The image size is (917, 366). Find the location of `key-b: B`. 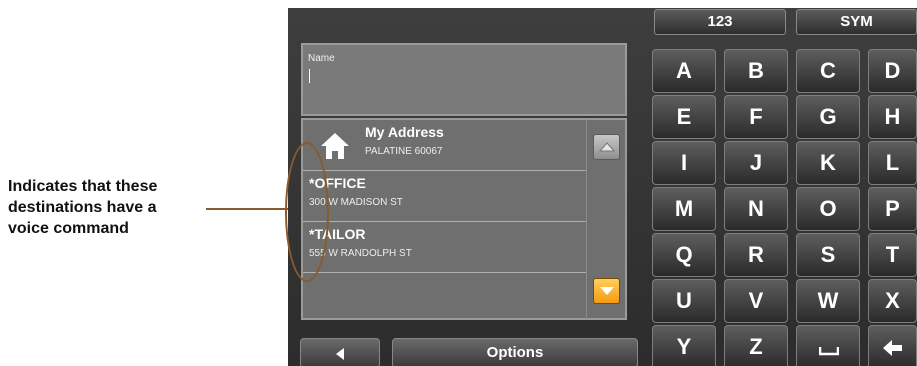

key-b: B is located at coordinates (756, 71).